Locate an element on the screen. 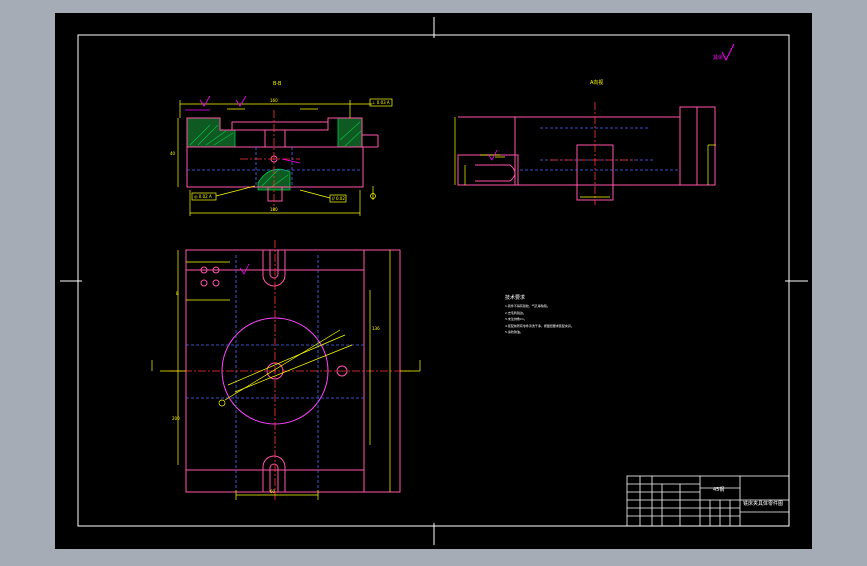  svg-text: ⊥ 0.03 A is located at coordinates (381, 102).